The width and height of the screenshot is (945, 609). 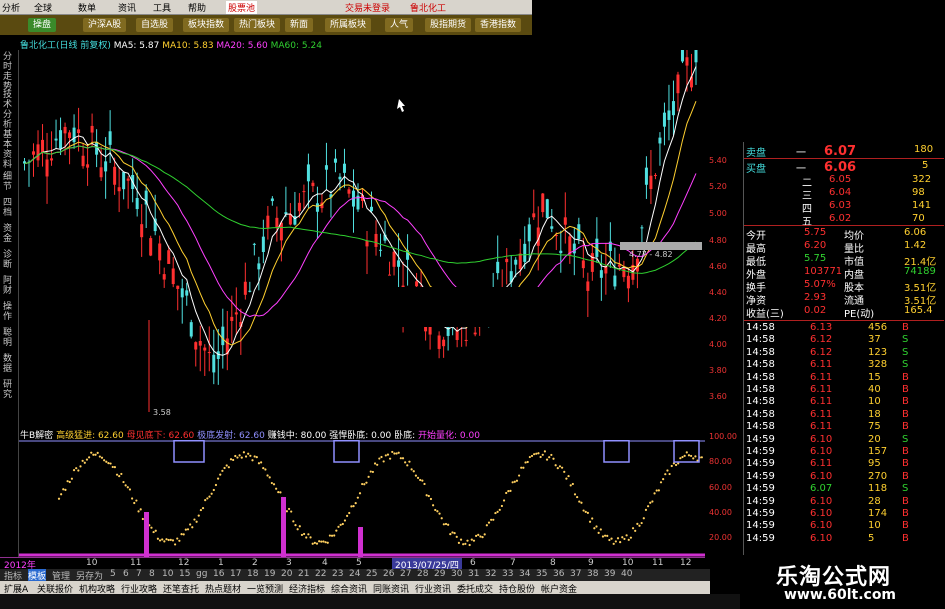 I want to click on ind-ytick: 80.00, so click(x=720, y=461).